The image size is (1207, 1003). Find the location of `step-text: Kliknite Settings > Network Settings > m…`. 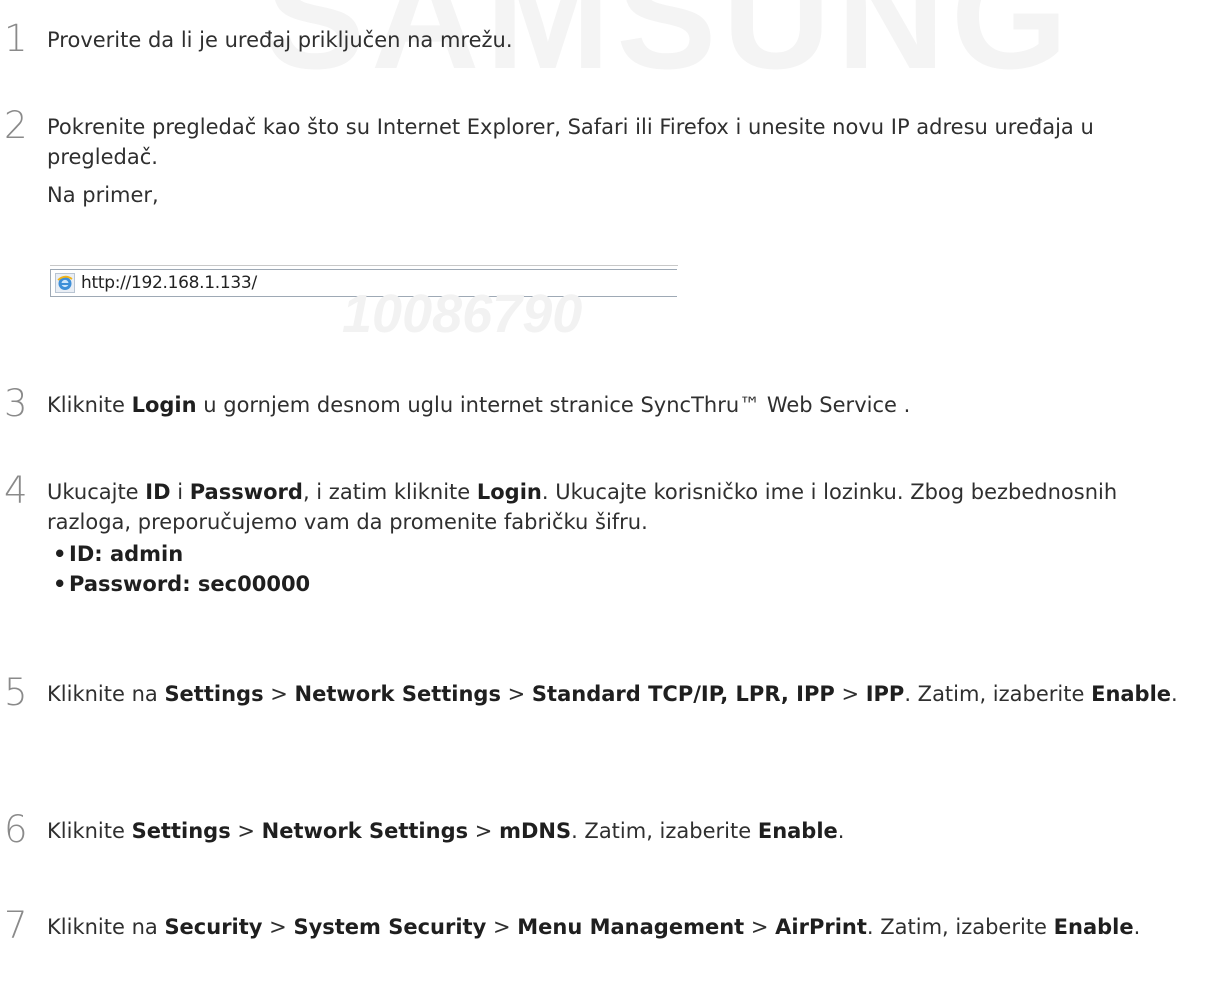

step-text: Kliknite Settings > Network Settings > m… is located at coordinates (622, 831).